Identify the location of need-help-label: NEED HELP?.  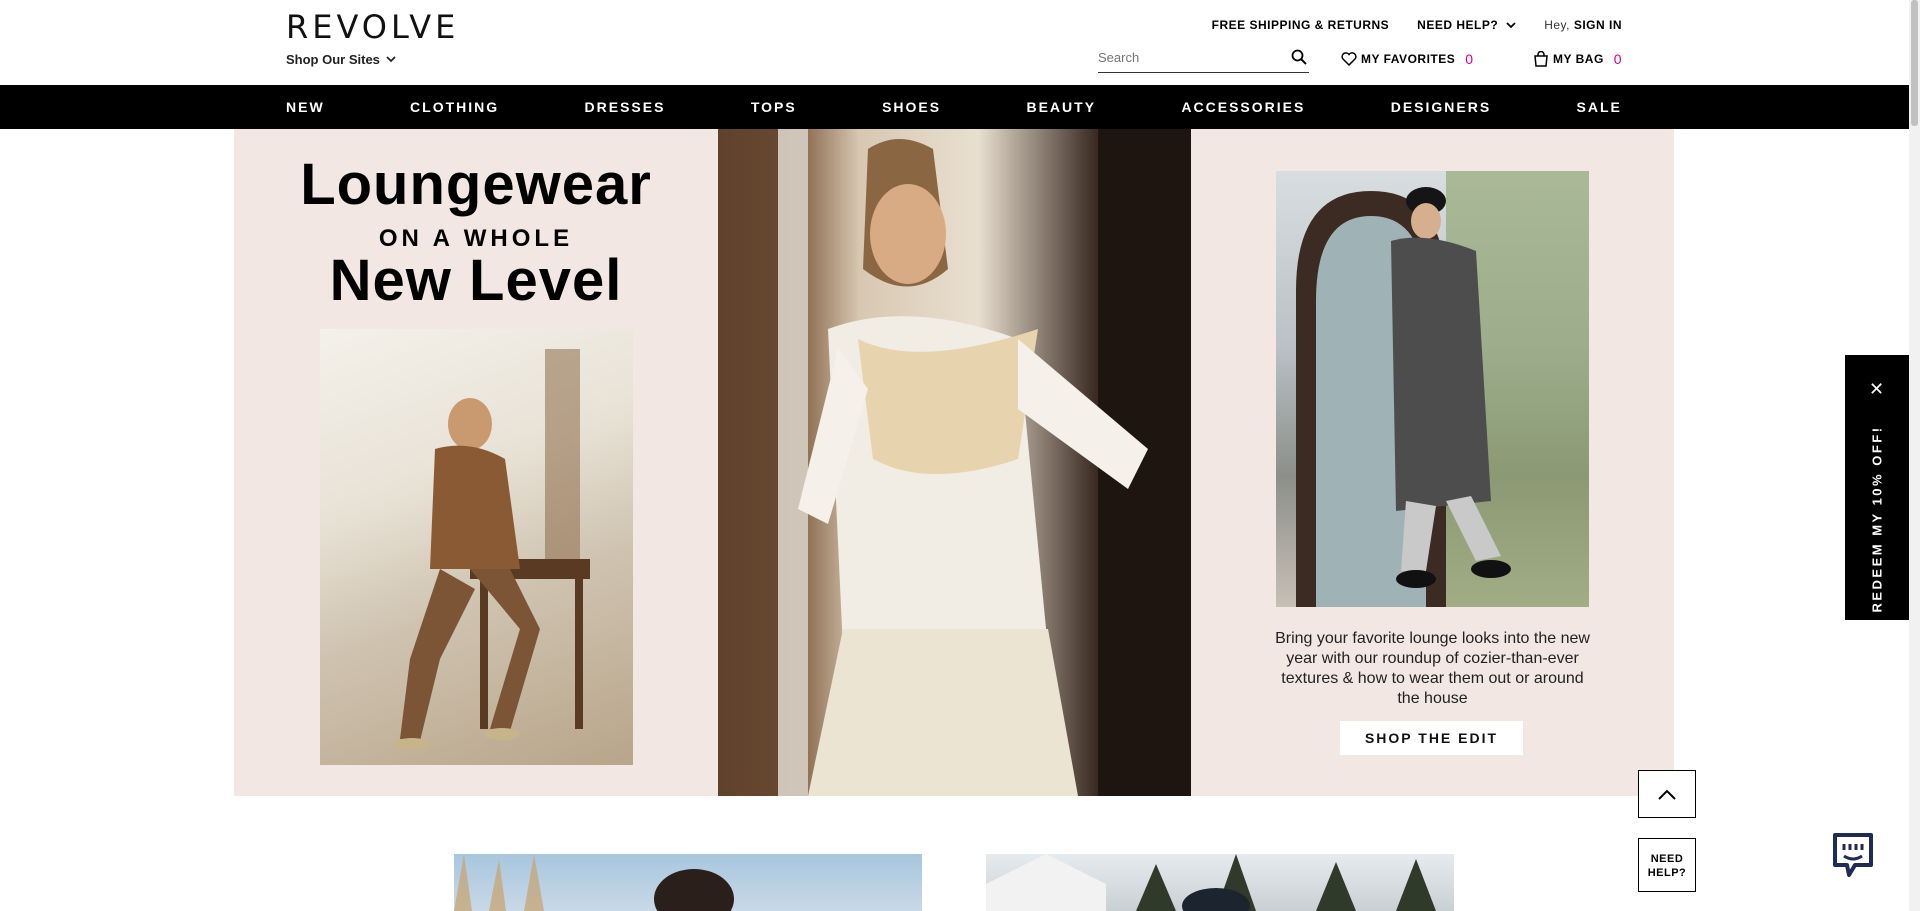
(1458, 25).